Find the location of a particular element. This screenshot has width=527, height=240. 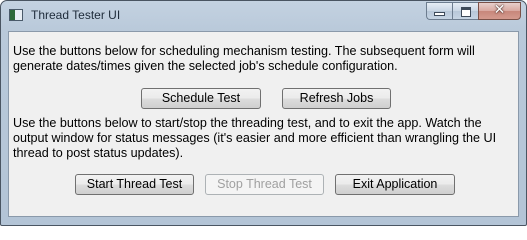

close-button: ✕ is located at coordinates (499, 11).